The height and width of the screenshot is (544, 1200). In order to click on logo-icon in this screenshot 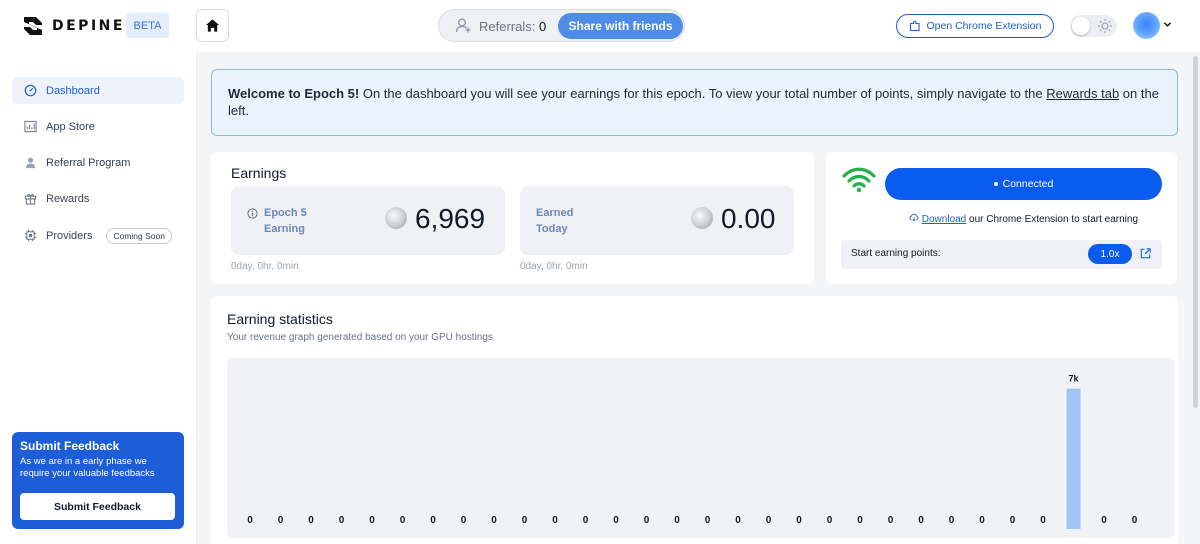, I will do `click(33, 26)`.